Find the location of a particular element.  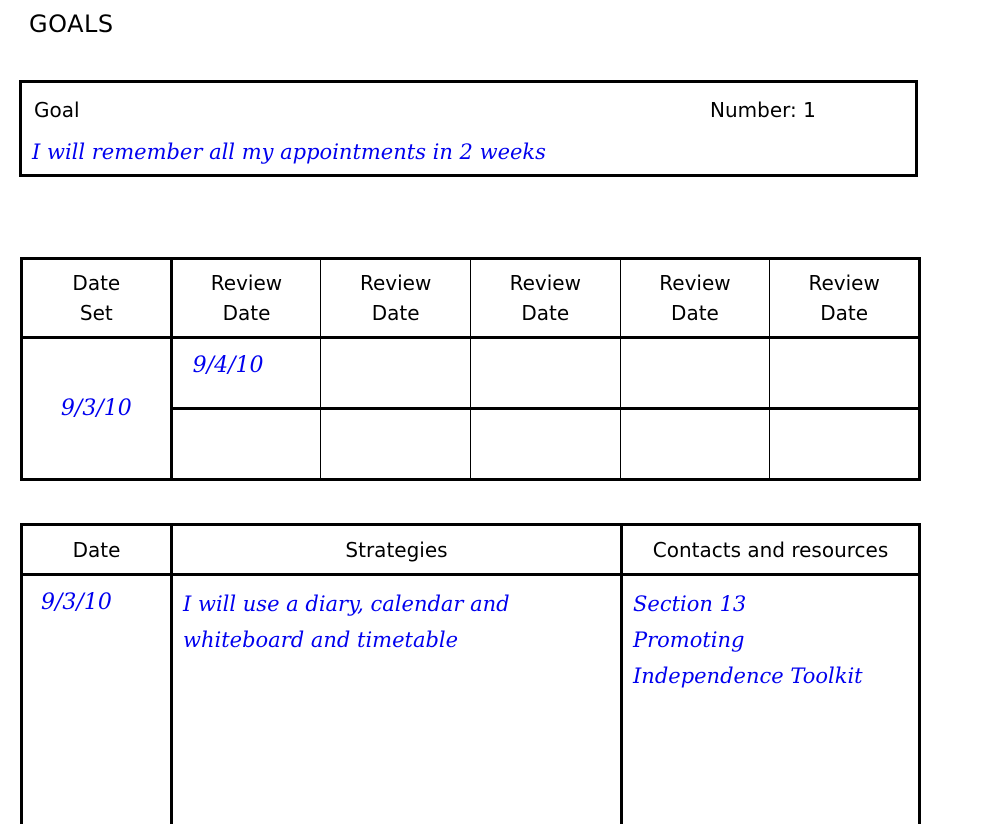

strategy-date-cell: 9/3/10 is located at coordinates (97, 699).